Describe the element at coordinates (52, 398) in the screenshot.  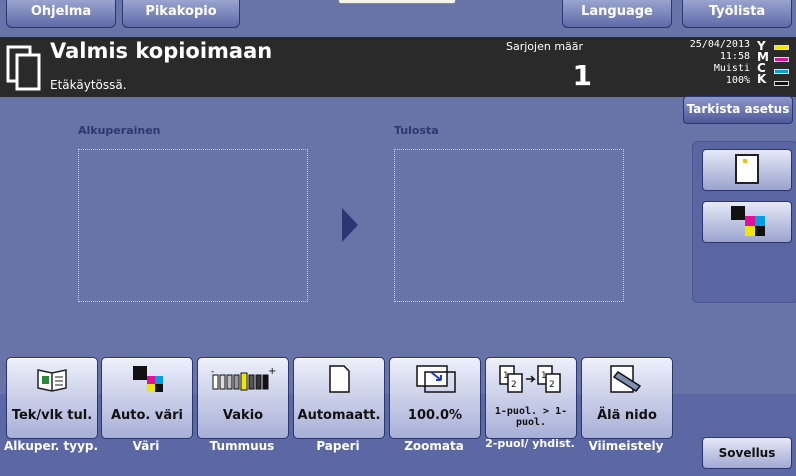
I see `original-type-button: Tek/vlk tul.` at that location.